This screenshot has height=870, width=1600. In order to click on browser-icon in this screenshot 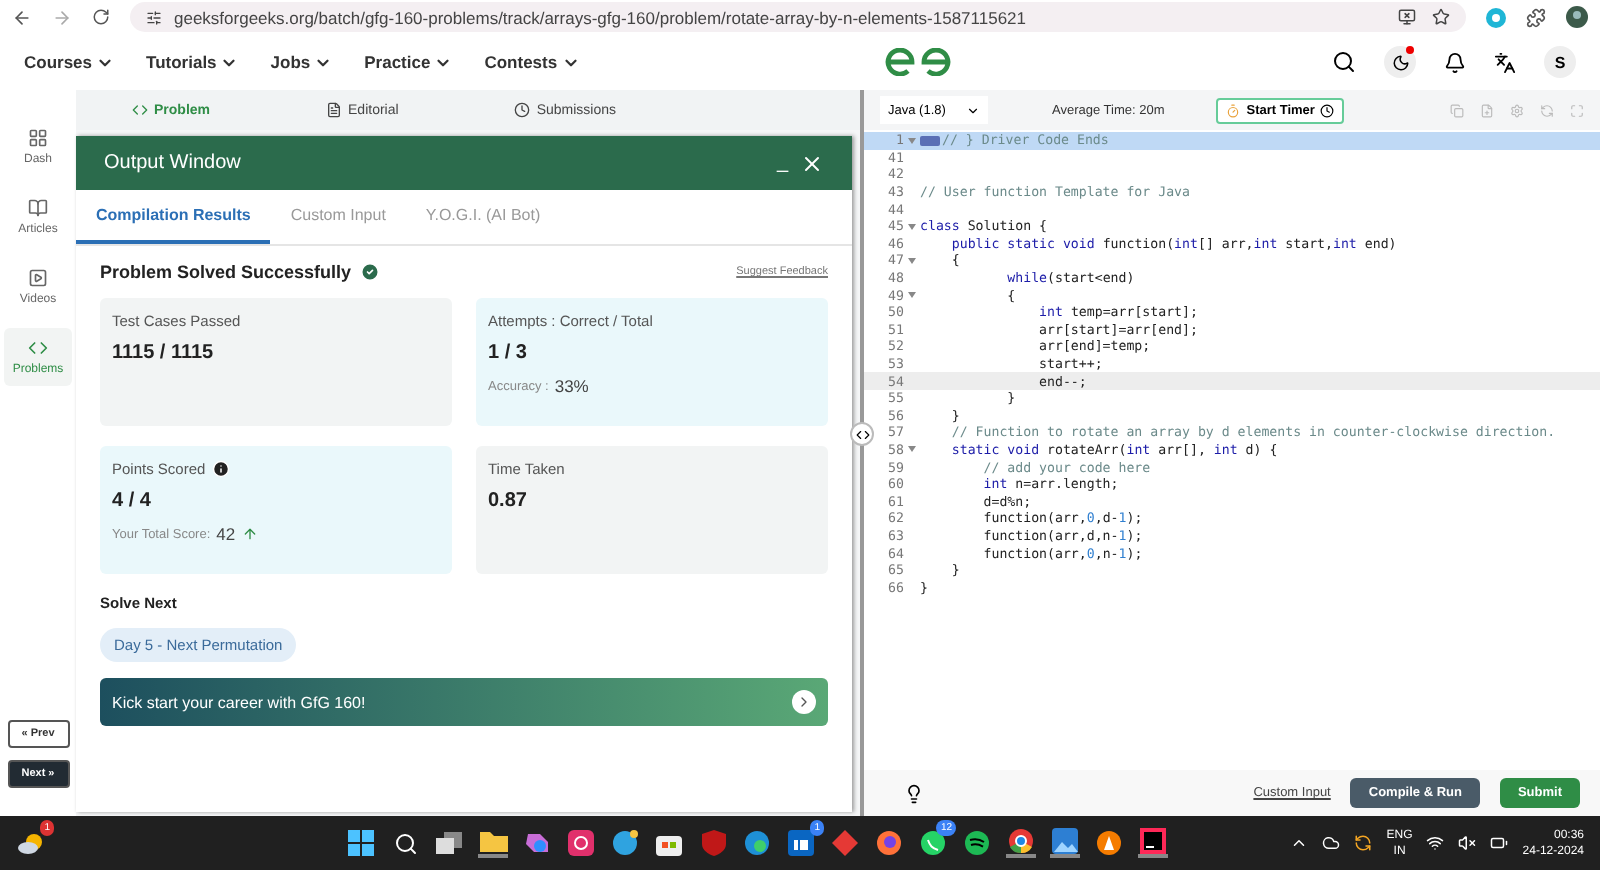, I will do `click(1021, 843)`.